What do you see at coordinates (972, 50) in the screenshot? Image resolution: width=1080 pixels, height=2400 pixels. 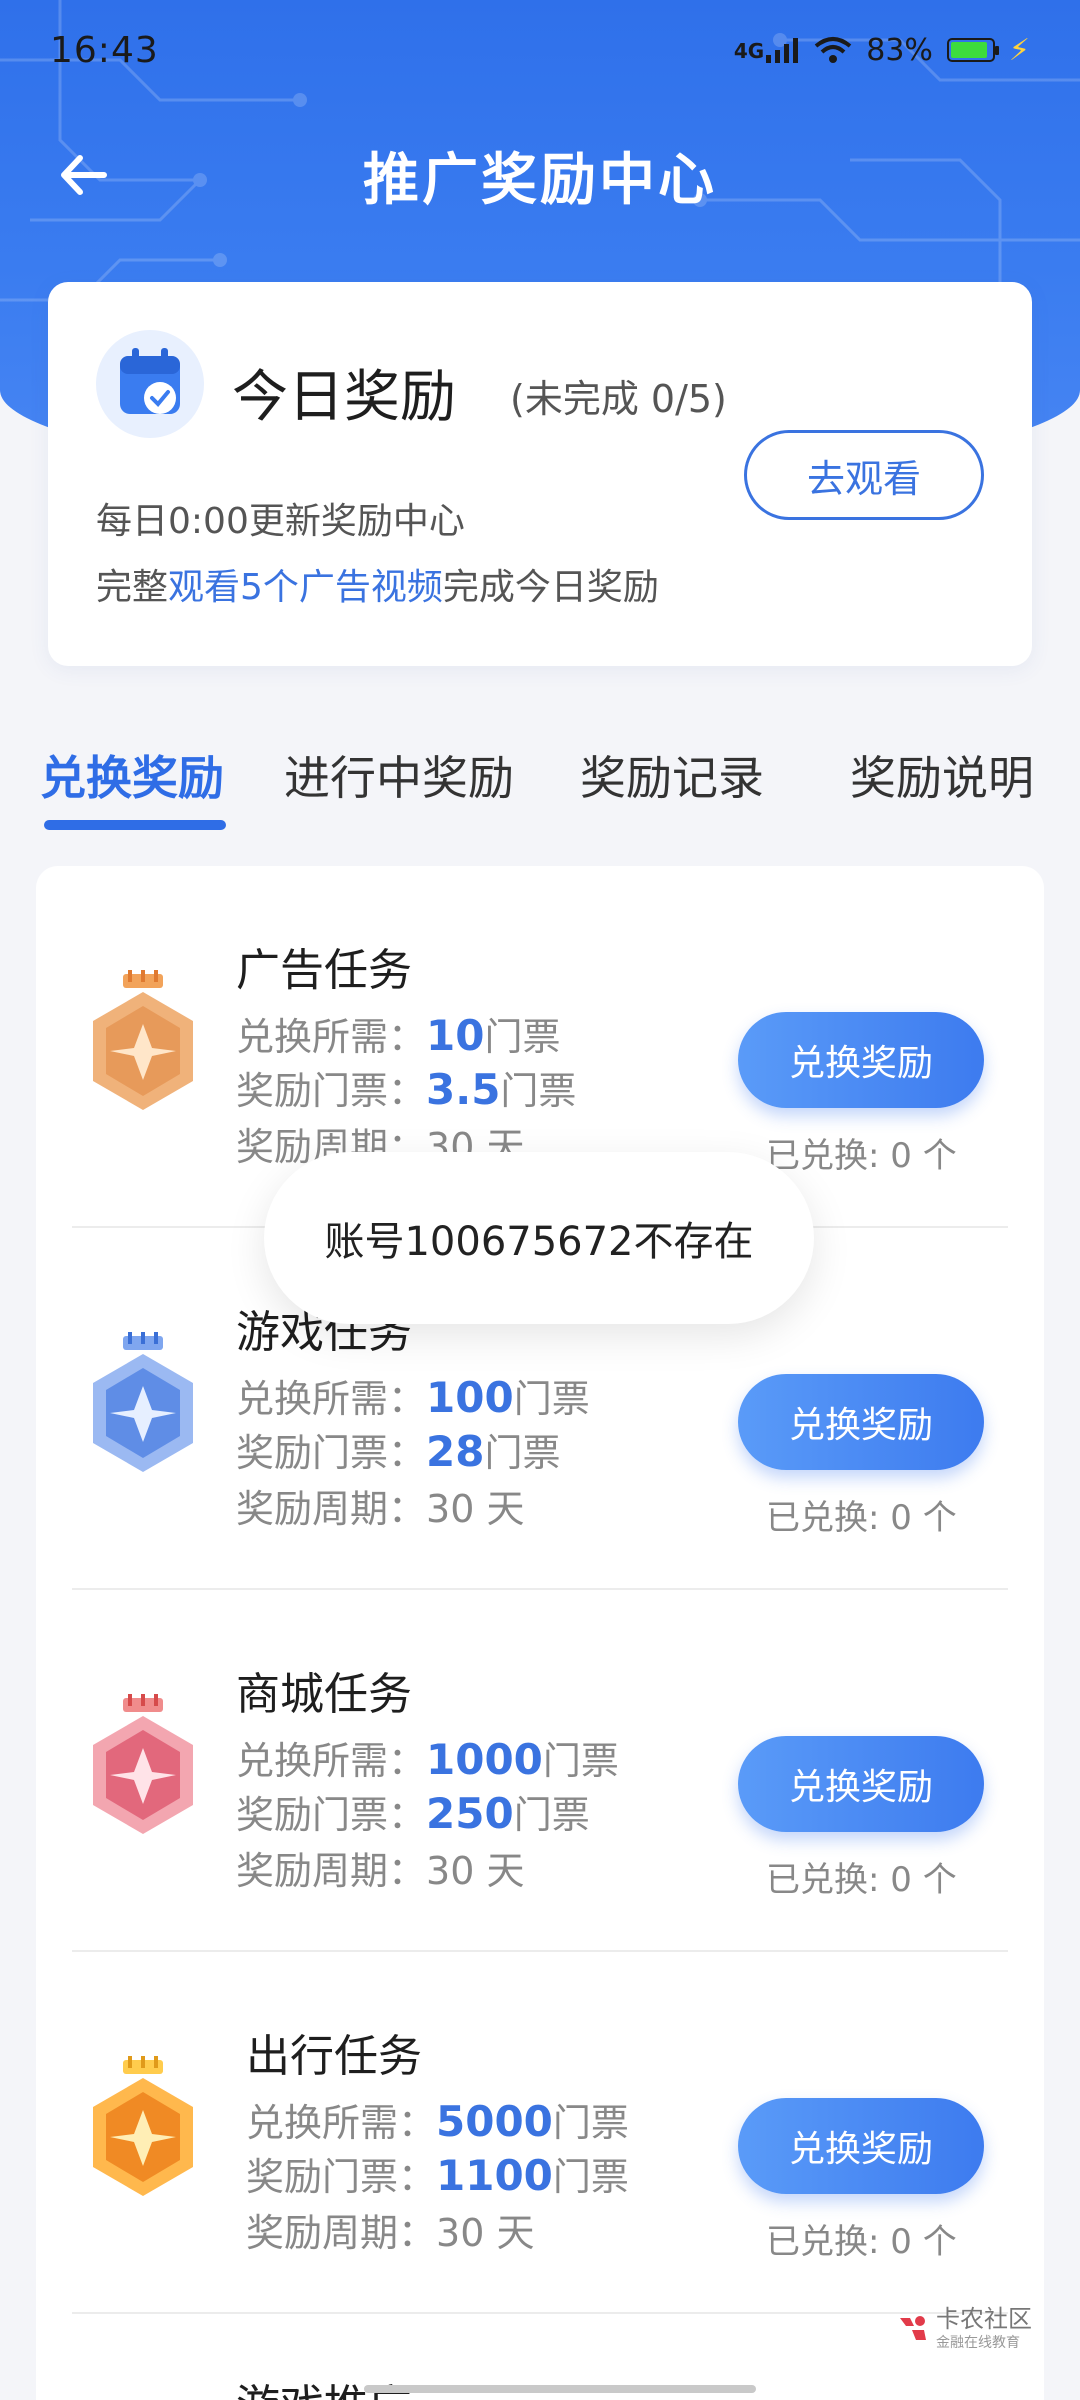 I see `battery-icon` at bounding box center [972, 50].